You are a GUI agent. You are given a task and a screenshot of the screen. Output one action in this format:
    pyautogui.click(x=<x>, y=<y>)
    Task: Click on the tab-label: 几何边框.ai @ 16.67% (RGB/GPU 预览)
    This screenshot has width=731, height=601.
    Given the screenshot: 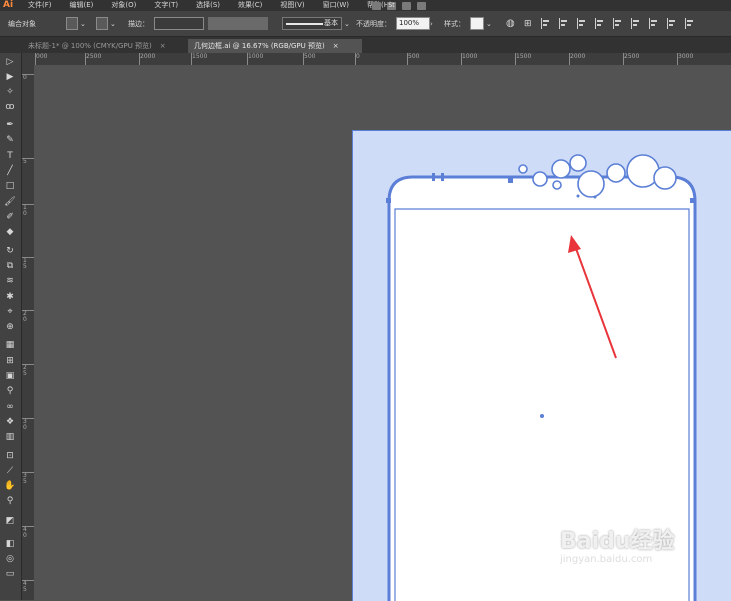 What is the action you would take?
    pyautogui.click(x=259, y=46)
    